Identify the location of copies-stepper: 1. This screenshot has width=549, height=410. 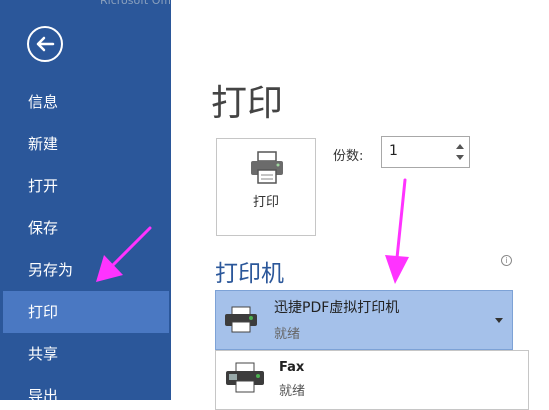
(425, 152).